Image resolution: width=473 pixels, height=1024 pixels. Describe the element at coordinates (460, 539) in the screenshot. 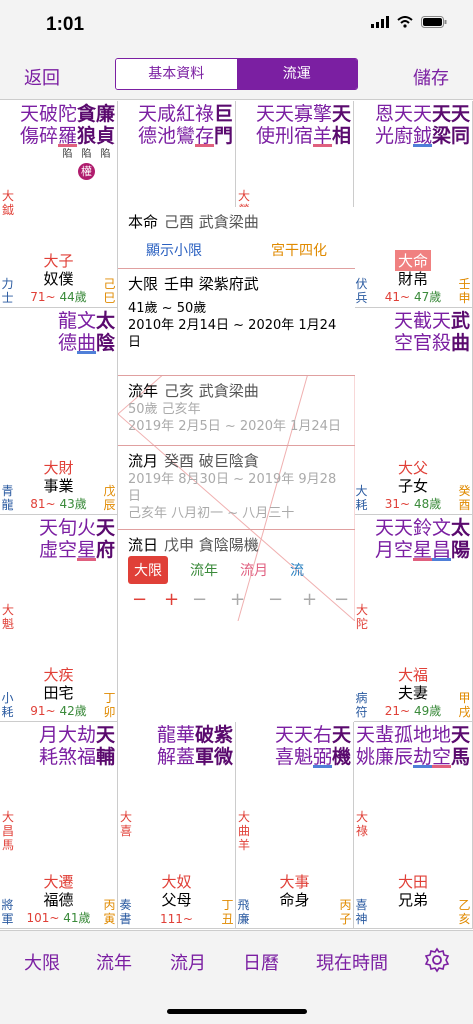

I see `star-column: 太陽` at that location.